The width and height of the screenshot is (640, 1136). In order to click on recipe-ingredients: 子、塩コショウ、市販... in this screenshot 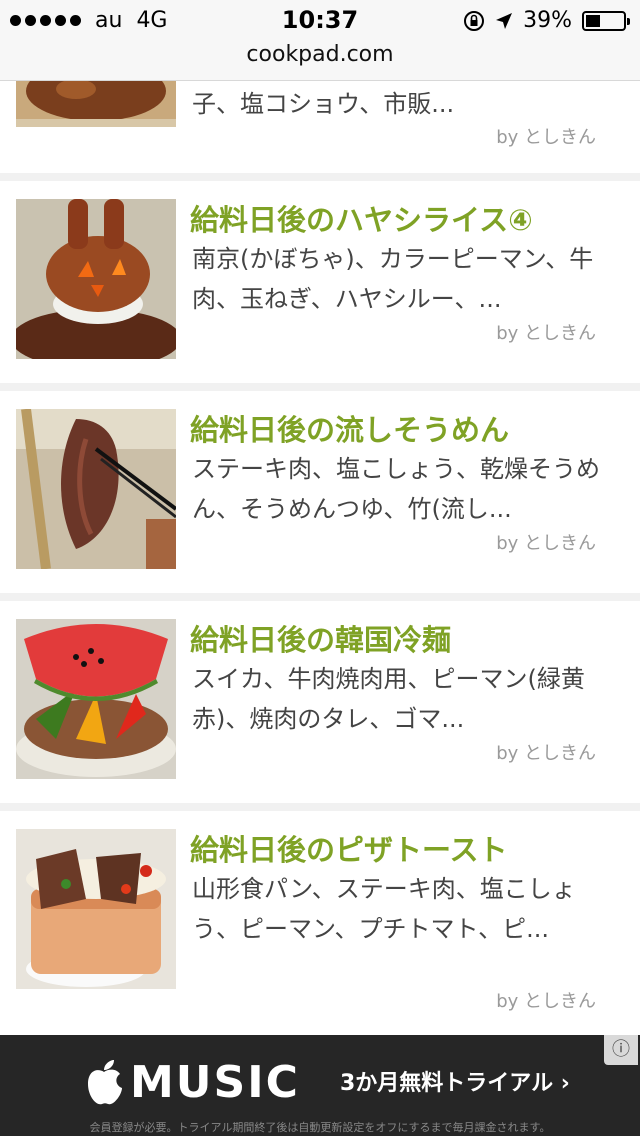, I will do `click(323, 104)`.